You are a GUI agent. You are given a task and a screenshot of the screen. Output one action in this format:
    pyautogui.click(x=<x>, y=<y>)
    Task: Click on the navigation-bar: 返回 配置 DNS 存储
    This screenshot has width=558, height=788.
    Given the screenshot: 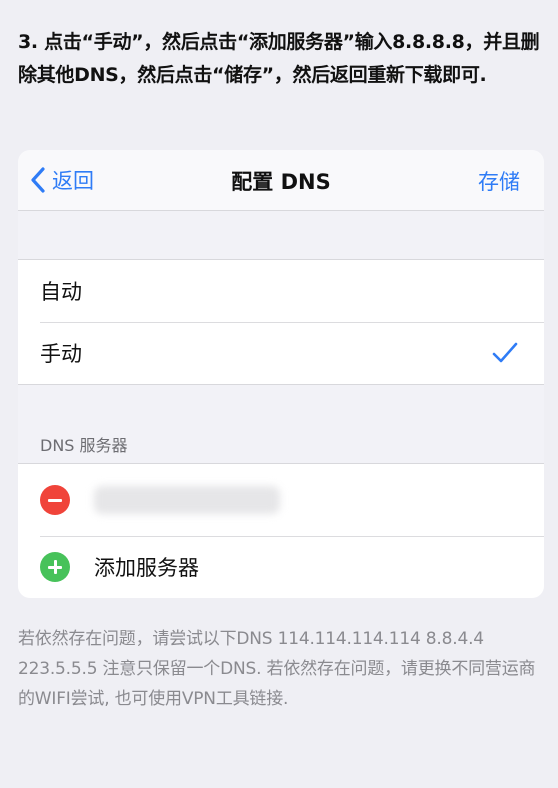 What is the action you would take?
    pyautogui.click(x=281, y=180)
    